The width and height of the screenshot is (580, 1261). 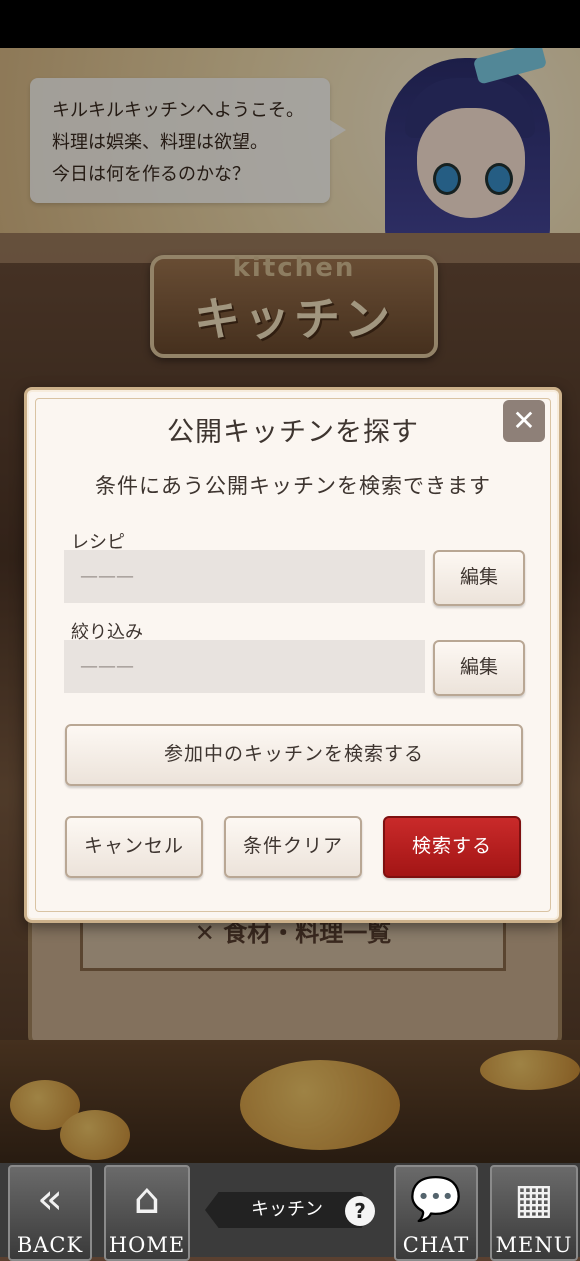 What do you see at coordinates (147, 1245) in the screenshot?
I see `home-label: HOME` at bounding box center [147, 1245].